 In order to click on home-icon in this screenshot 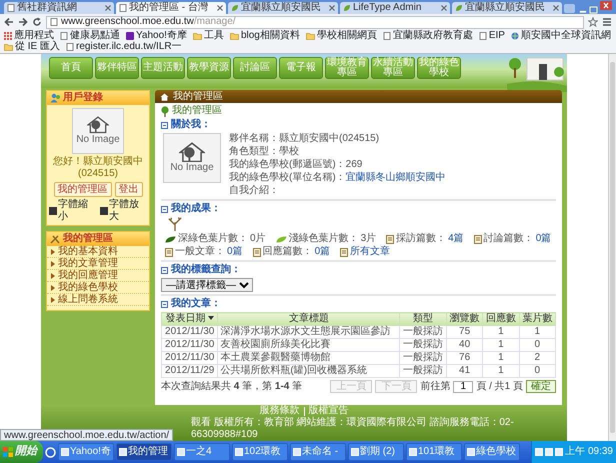, I will do `click(164, 96)`.